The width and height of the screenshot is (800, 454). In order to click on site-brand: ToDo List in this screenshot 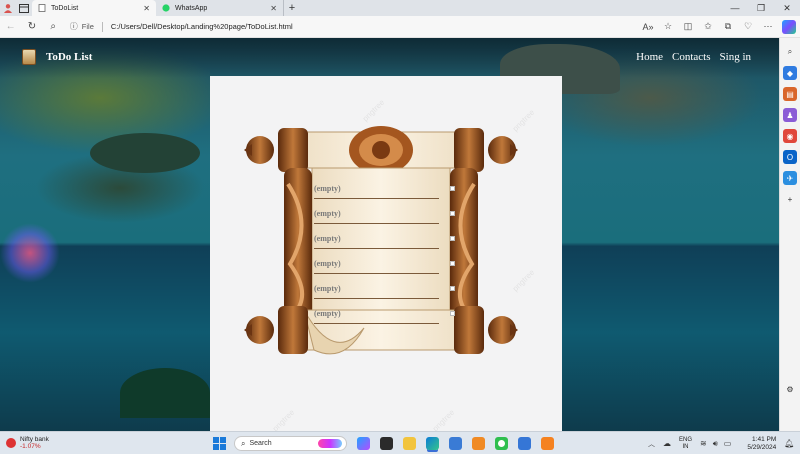, I will do `click(57, 57)`.